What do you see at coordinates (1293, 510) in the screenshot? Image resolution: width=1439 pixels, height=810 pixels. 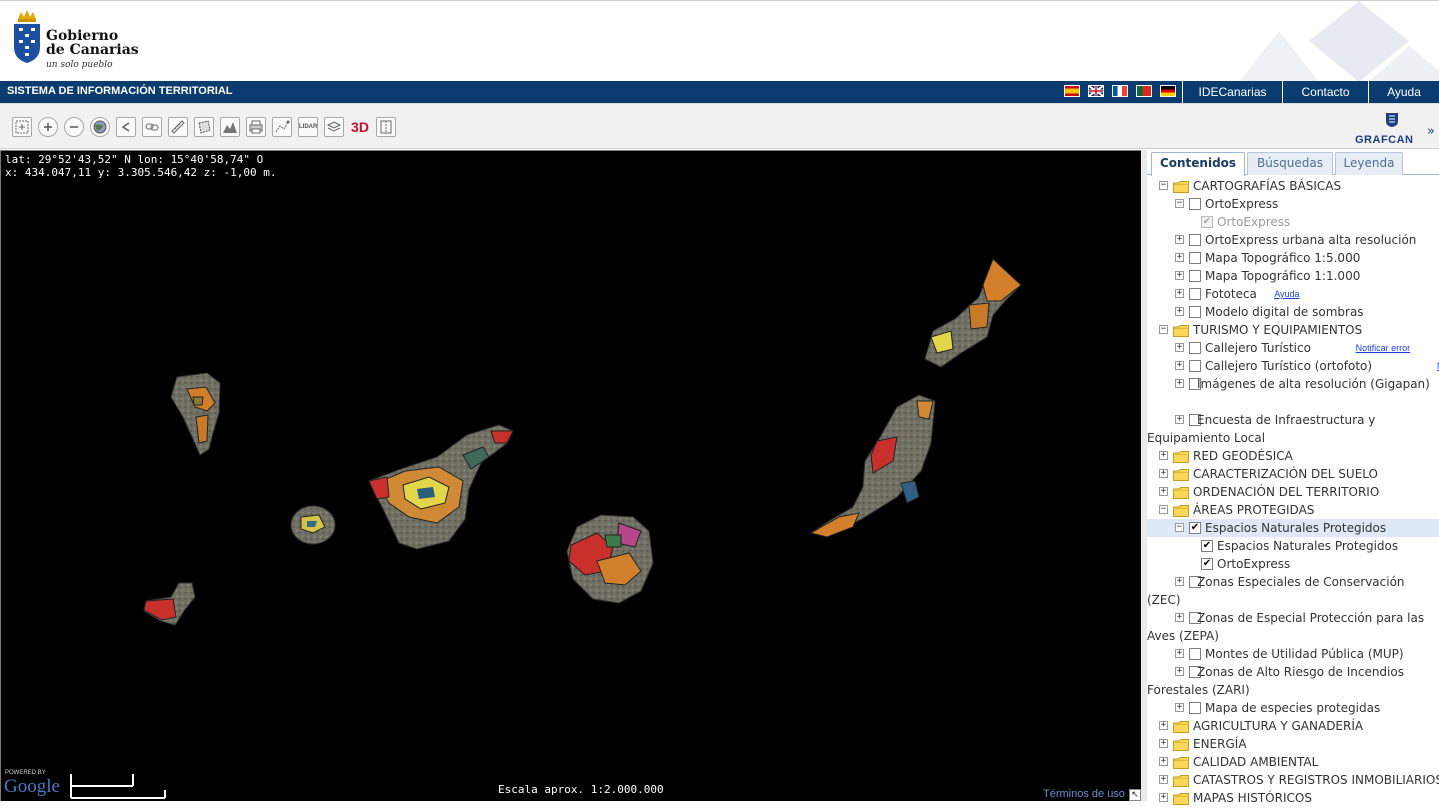 I see `tree-folder: − ÁREAS PROTEGIDAS` at bounding box center [1293, 510].